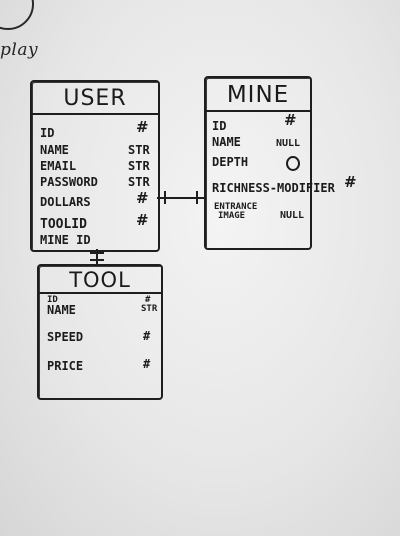 The width and height of the screenshot is (400, 536). Describe the element at coordinates (54, 150) in the screenshot. I see `user-field-name: NAME` at that location.